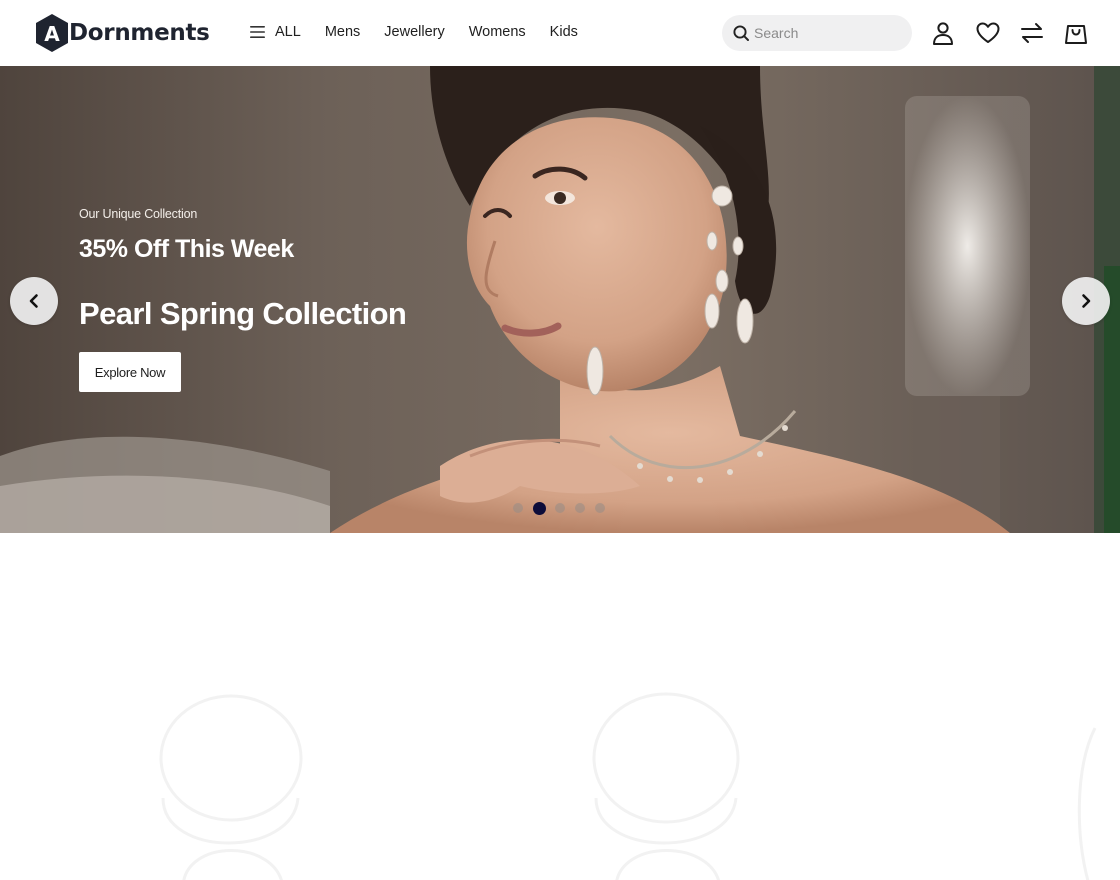 The width and height of the screenshot is (1120, 880). I want to click on hero-eyebrow: Our Unique Collection, so click(138, 214).